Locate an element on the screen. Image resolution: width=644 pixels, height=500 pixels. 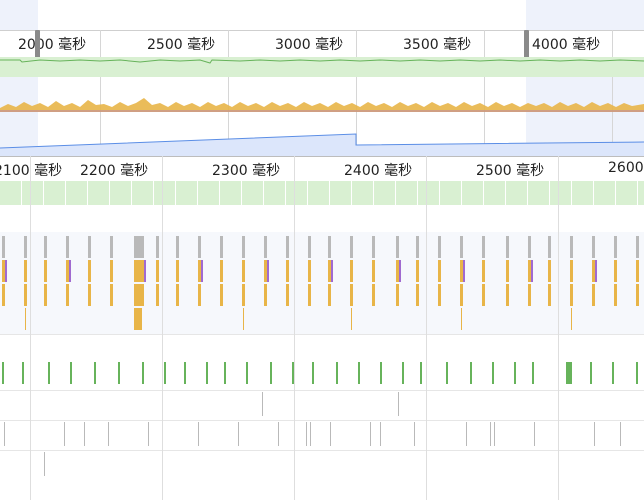
selection-right-handle is located at coordinates (526, 44).